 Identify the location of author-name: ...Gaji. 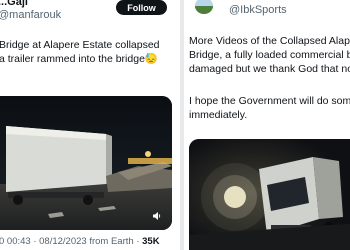
(14, 4).